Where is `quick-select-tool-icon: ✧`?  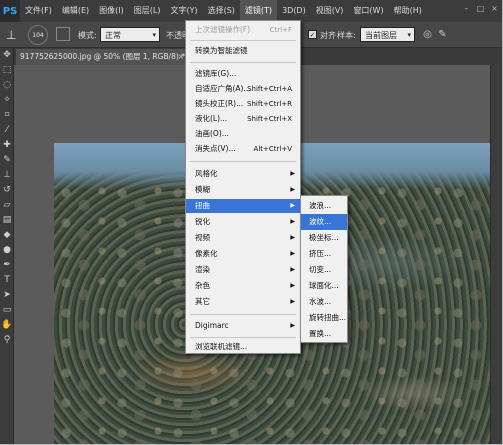 quick-select-tool-icon: ✧ is located at coordinates (7, 100).